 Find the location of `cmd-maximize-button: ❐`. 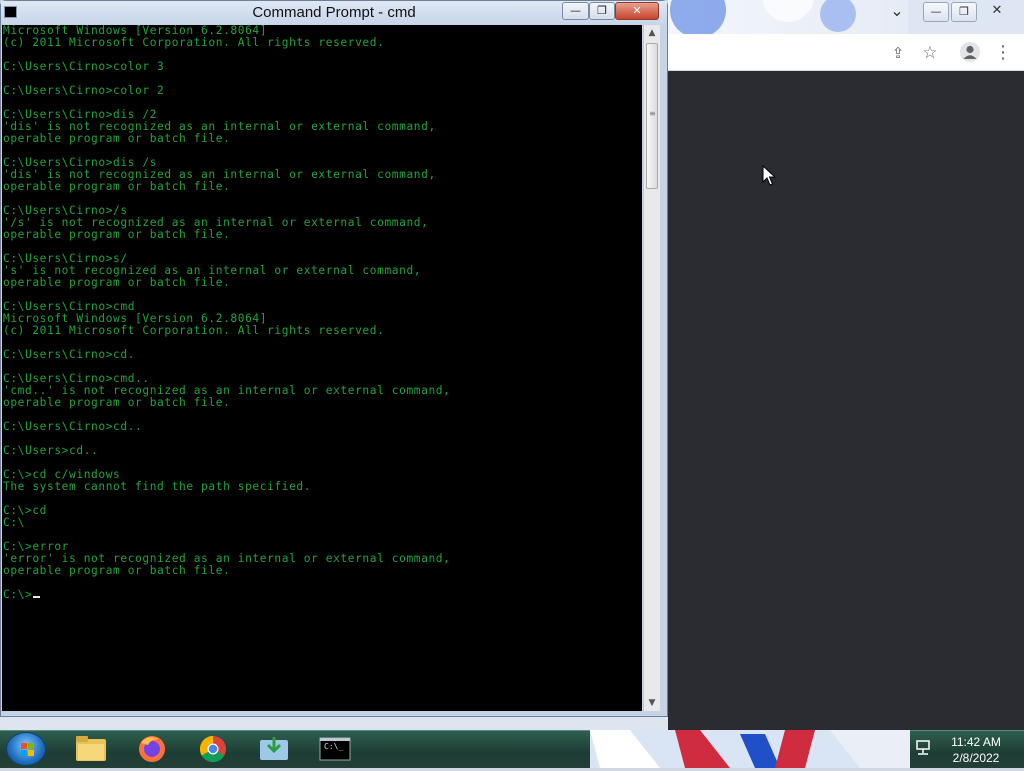

cmd-maximize-button: ❐ is located at coordinates (602, 11).